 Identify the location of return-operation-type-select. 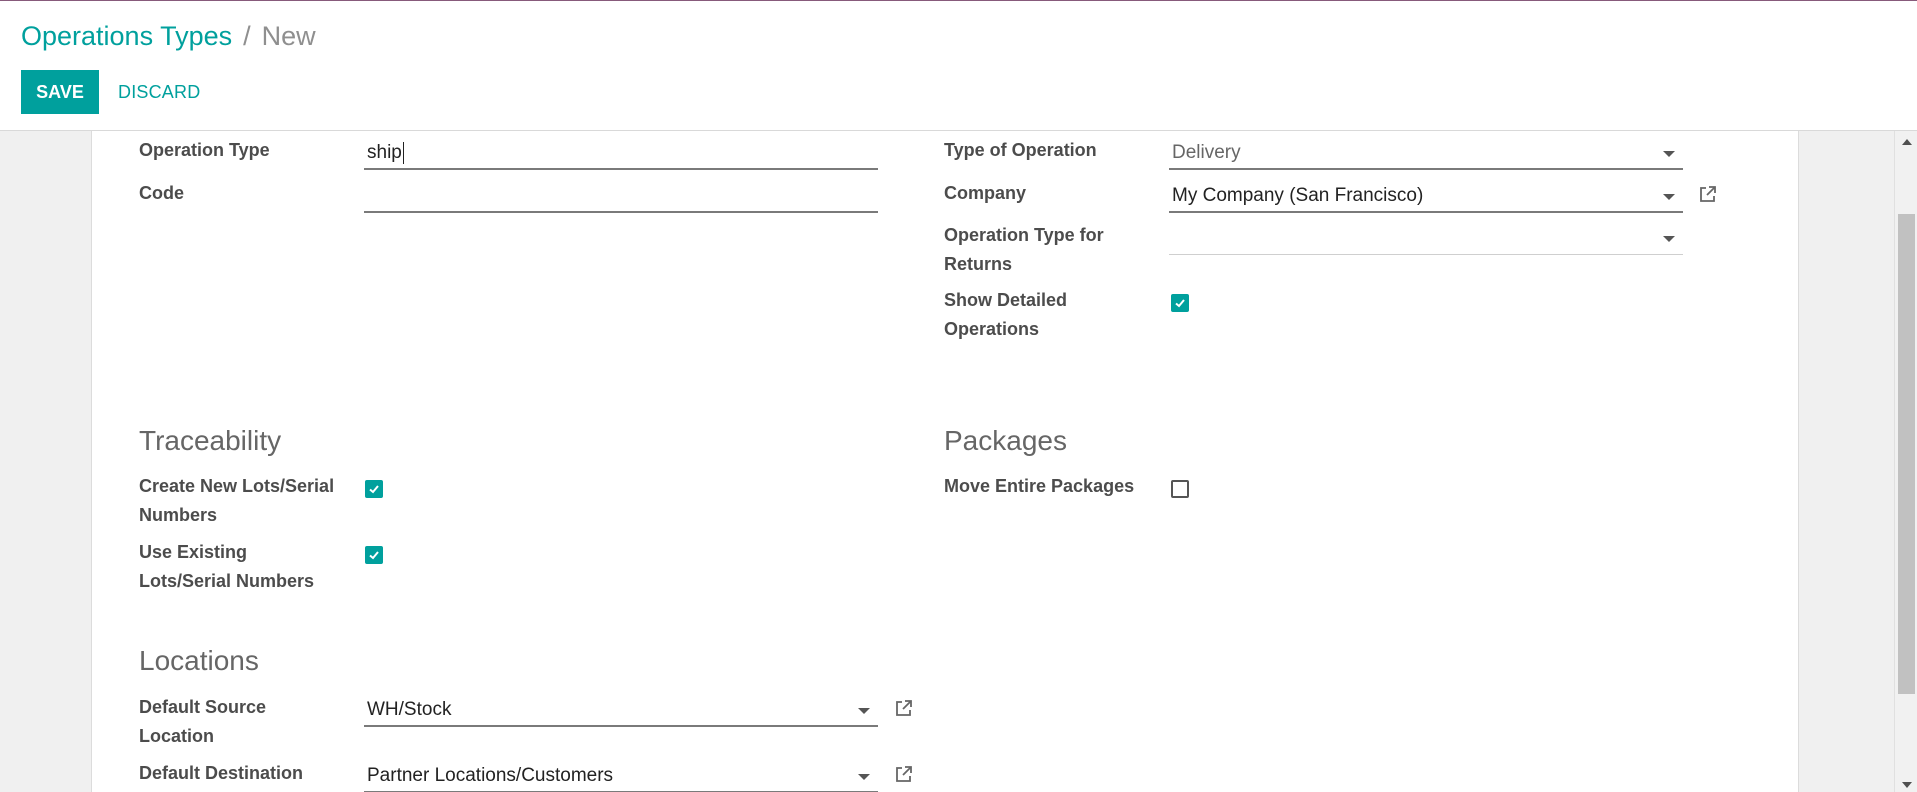
(1426, 239).